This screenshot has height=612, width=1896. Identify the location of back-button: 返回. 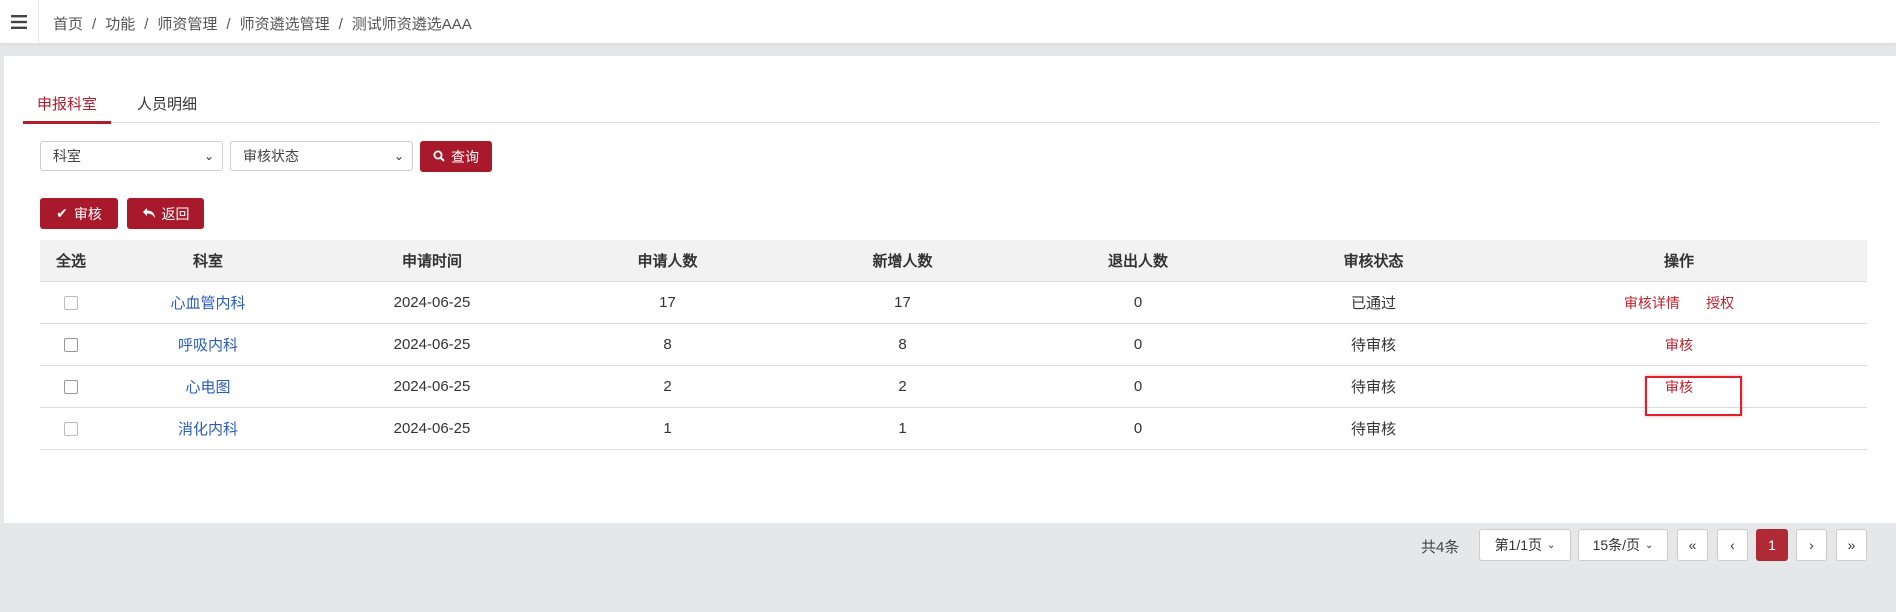
(165, 213).